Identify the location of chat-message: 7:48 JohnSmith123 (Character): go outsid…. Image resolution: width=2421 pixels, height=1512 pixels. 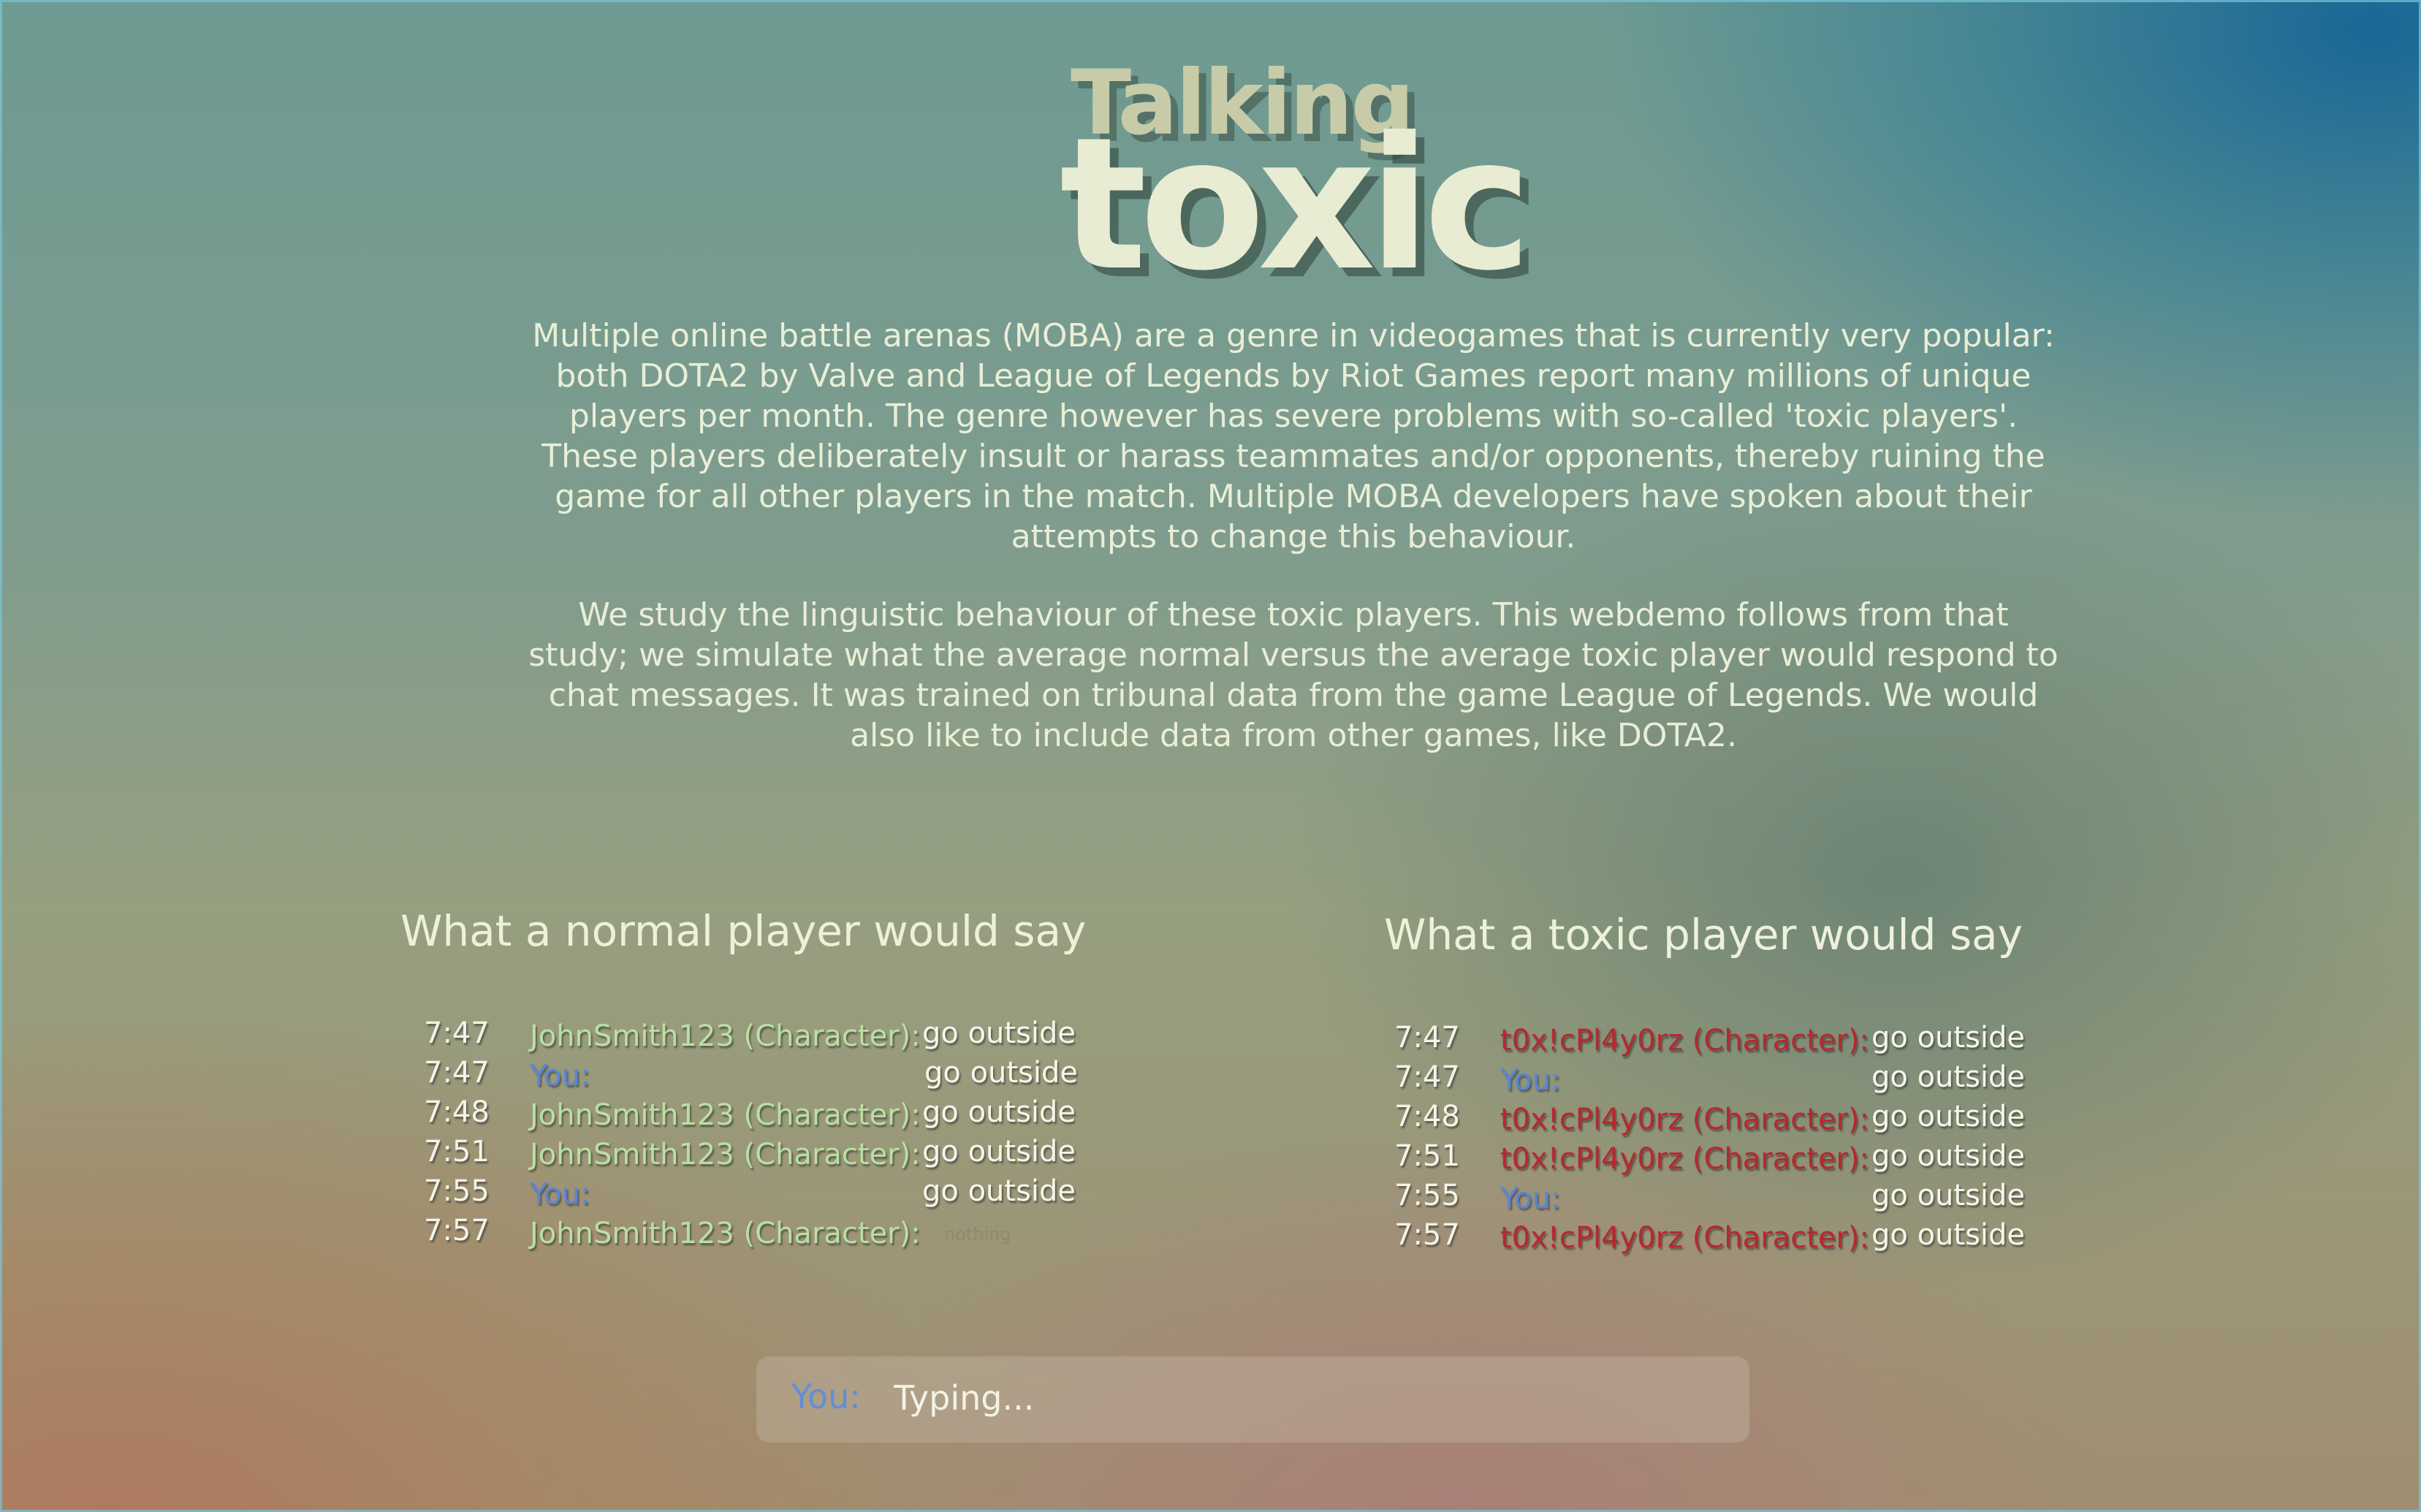
(753, 1115).